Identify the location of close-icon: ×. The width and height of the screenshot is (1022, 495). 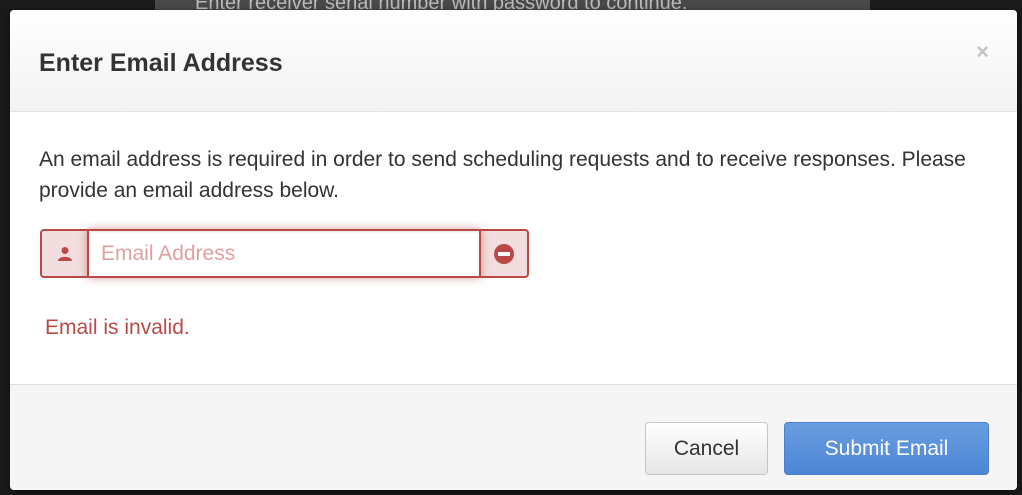
(982, 52).